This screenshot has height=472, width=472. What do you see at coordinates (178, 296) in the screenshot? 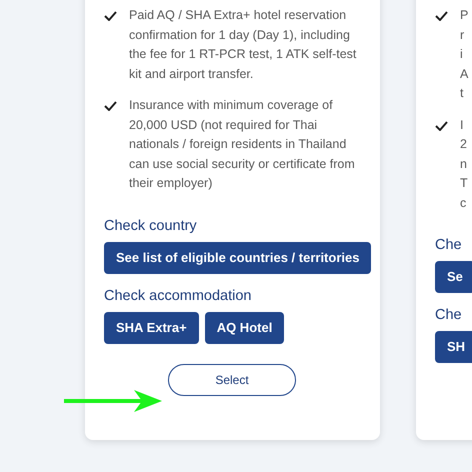
I see `section-heading: Check accommodation` at bounding box center [178, 296].